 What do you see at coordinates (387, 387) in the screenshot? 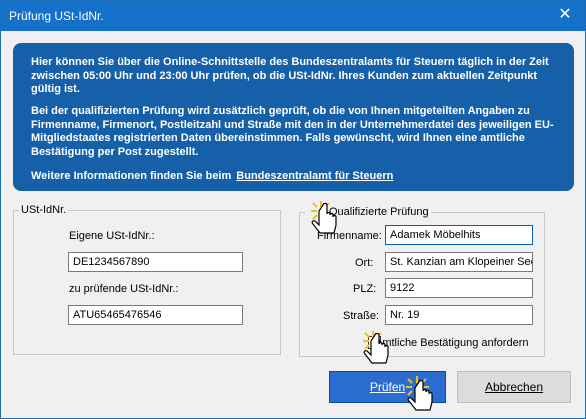
I see `check-button-label: Prüfen` at bounding box center [387, 387].